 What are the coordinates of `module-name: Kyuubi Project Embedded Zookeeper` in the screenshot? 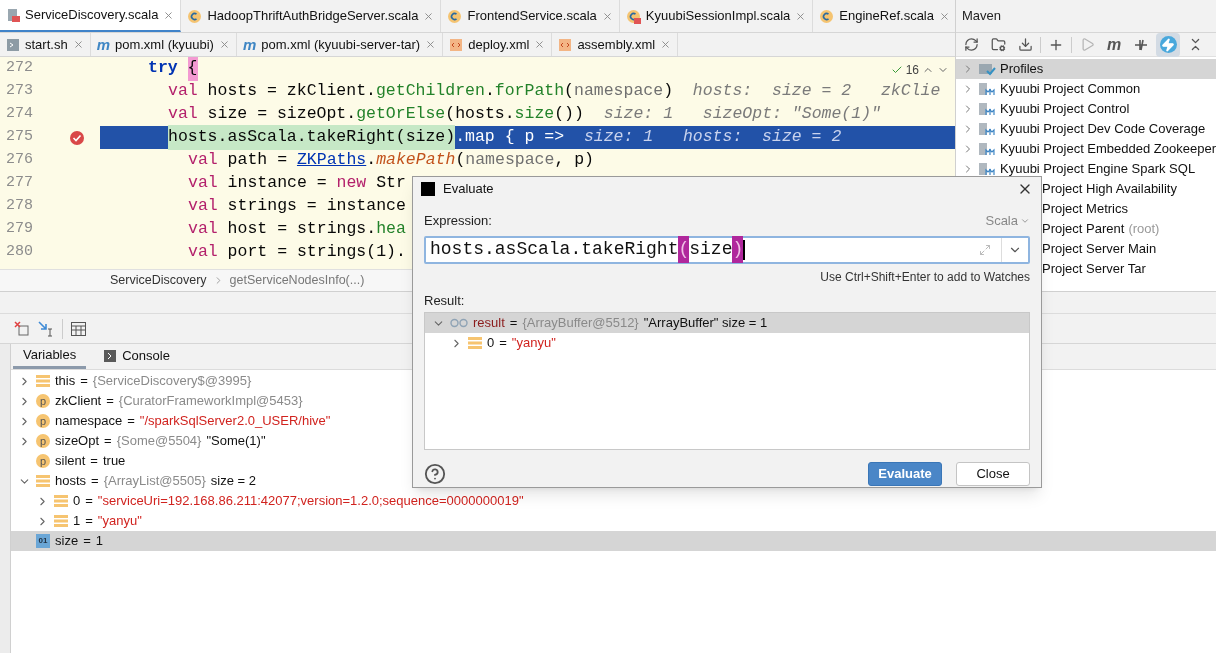 It's located at (1107, 149).